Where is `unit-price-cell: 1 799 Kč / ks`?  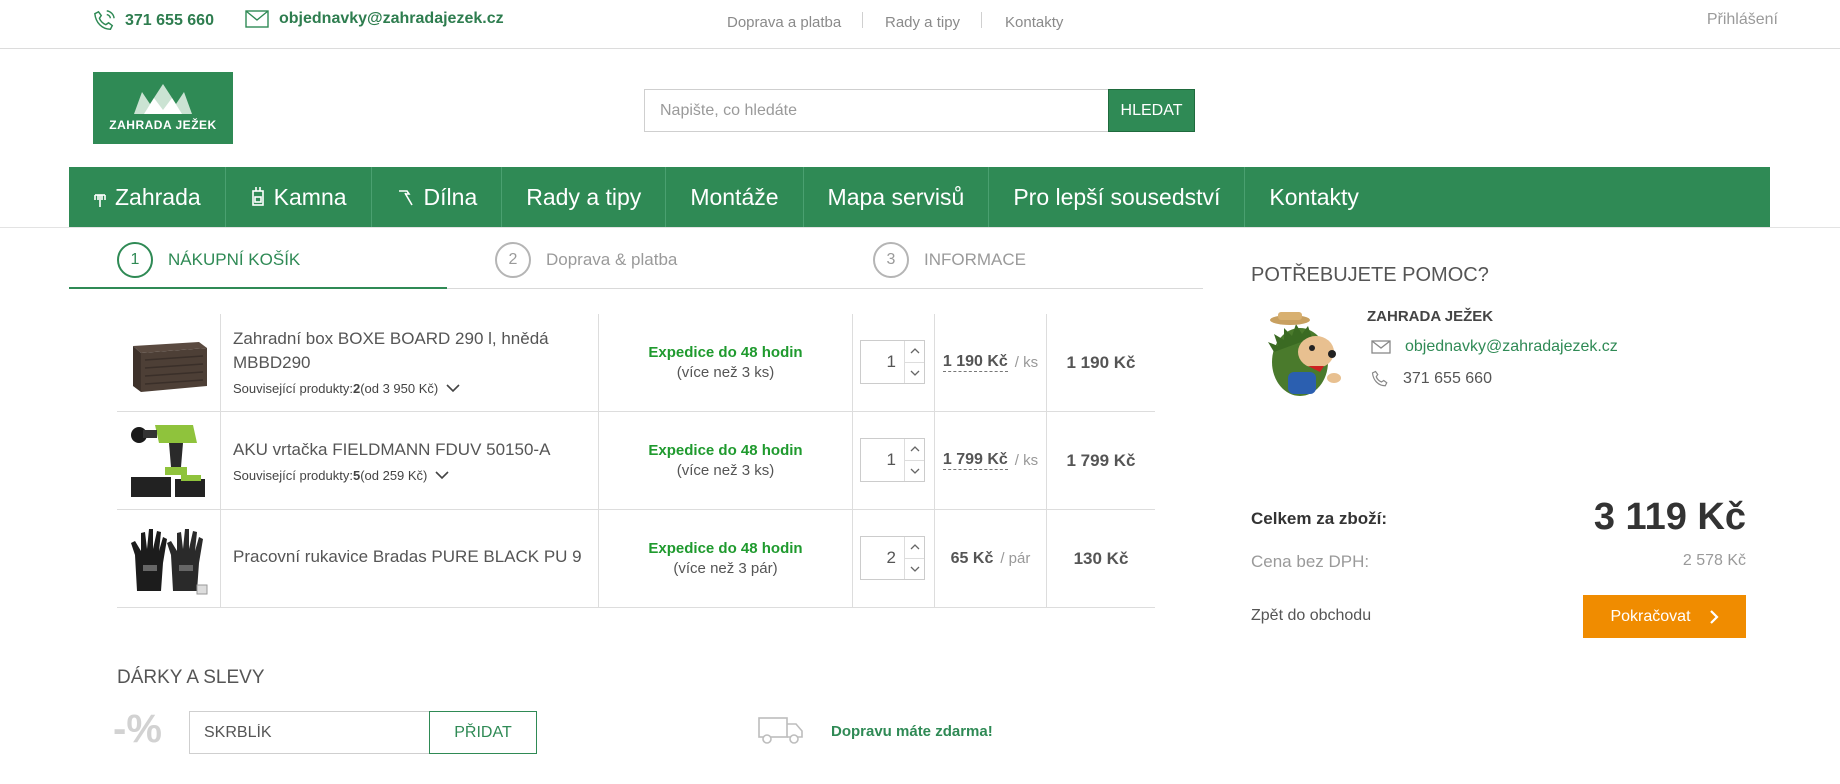 unit-price-cell: 1 799 Kč / ks is located at coordinates (991, 460).